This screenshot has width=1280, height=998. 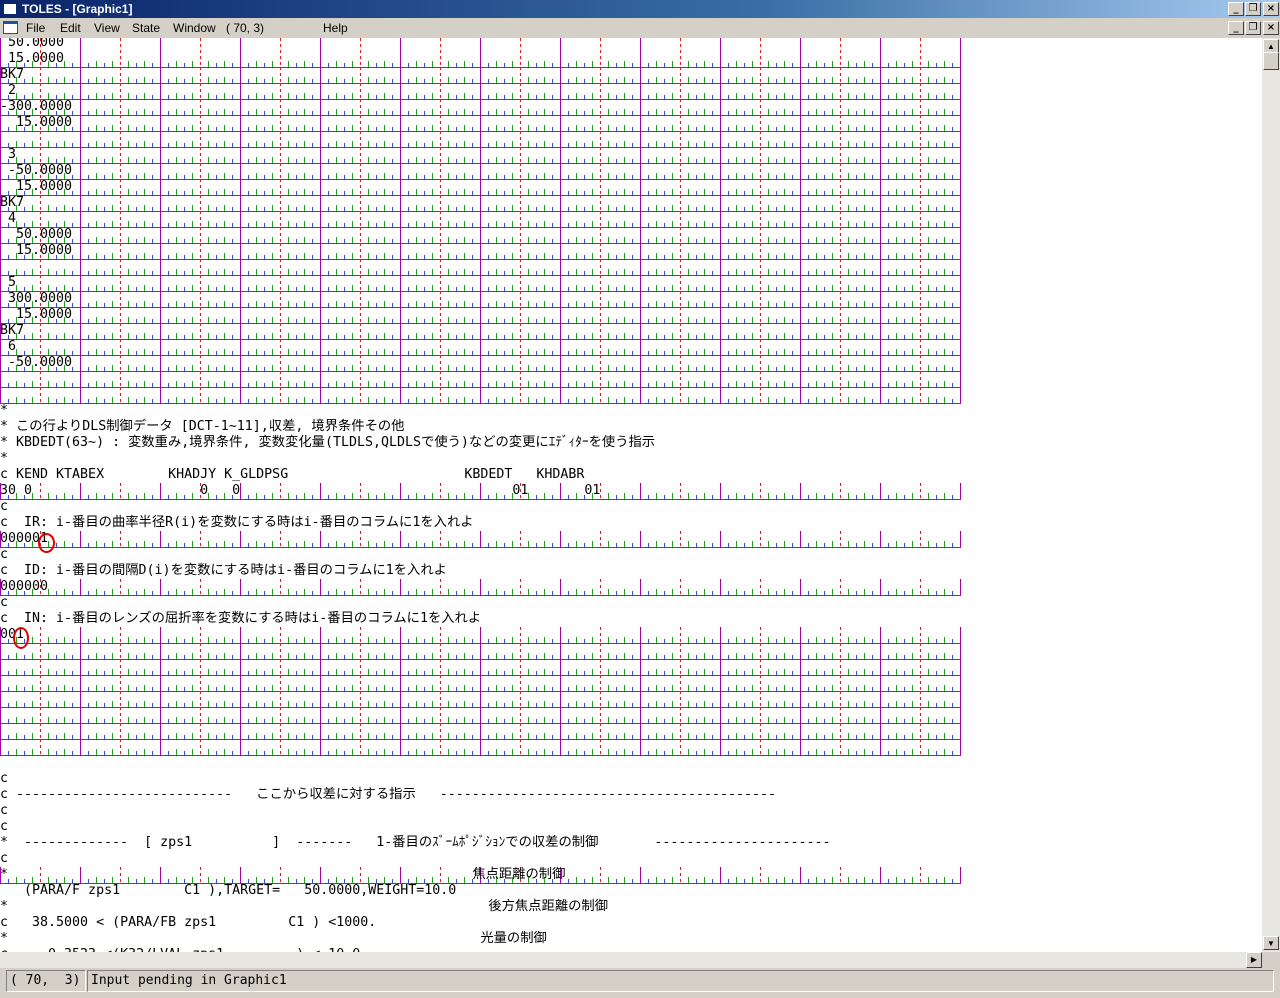 I want to click on editor-line: 300.0000, so click(x=36, y=298).